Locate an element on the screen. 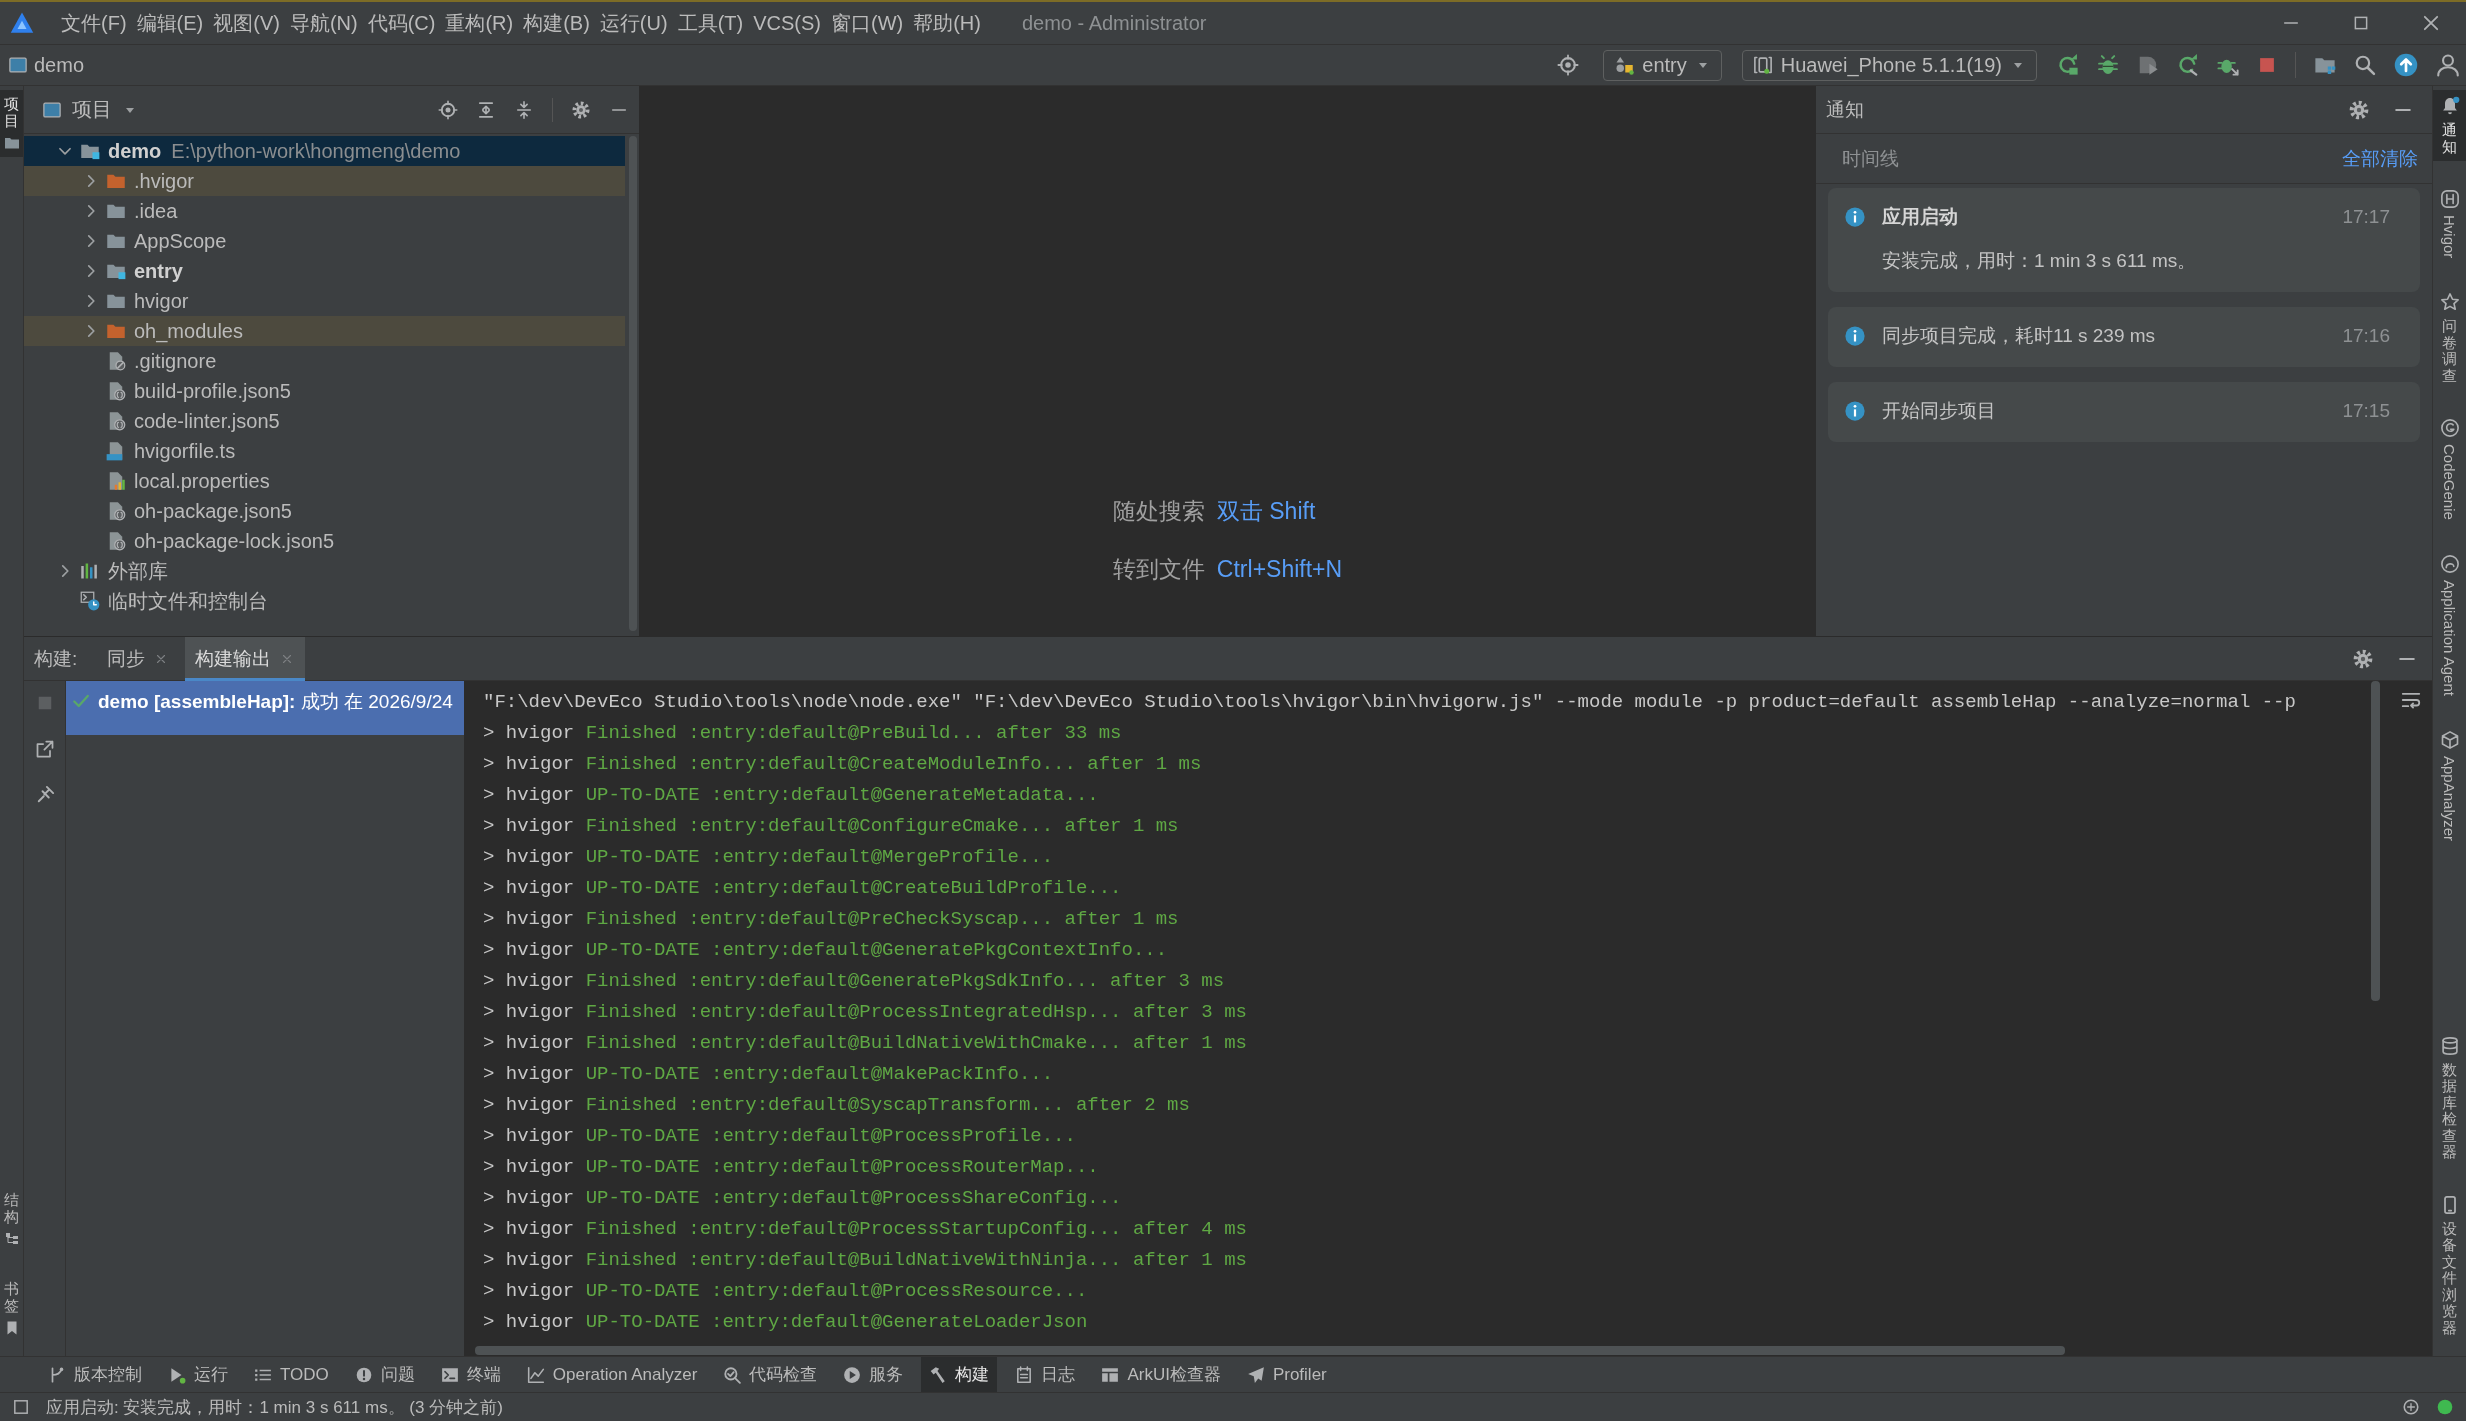  menu-item: 帮助(H) is located at coordinates (947, 23).